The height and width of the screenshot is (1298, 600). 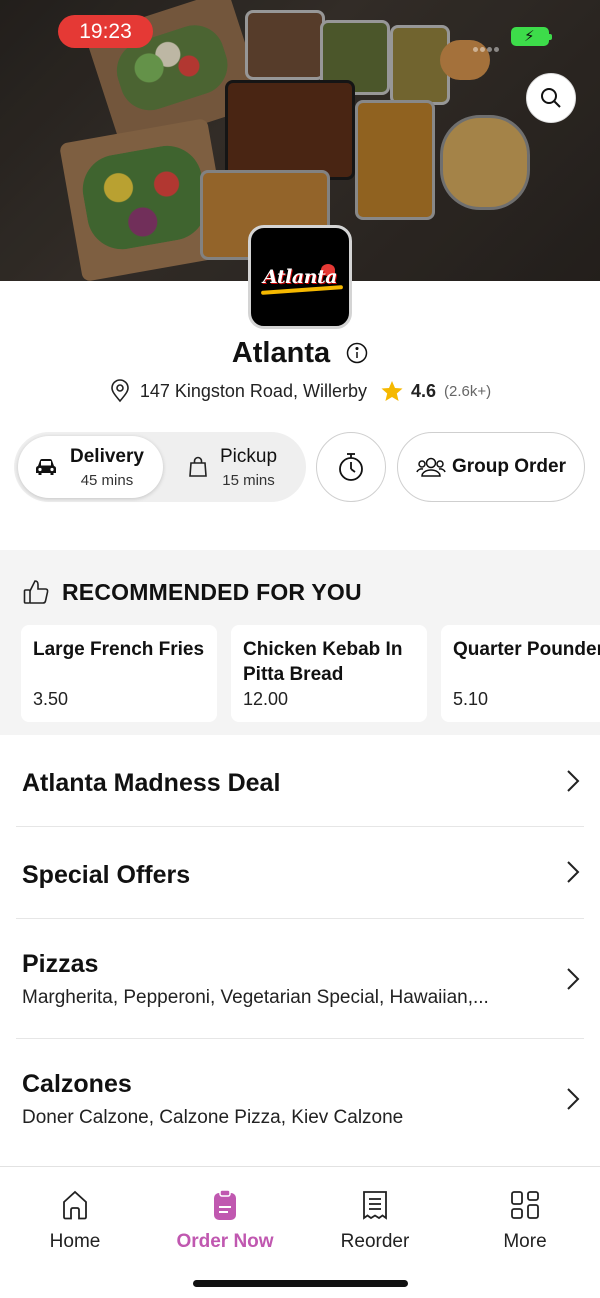 I want to click on logo-text: Atlanta, so click(x=300, y=277).